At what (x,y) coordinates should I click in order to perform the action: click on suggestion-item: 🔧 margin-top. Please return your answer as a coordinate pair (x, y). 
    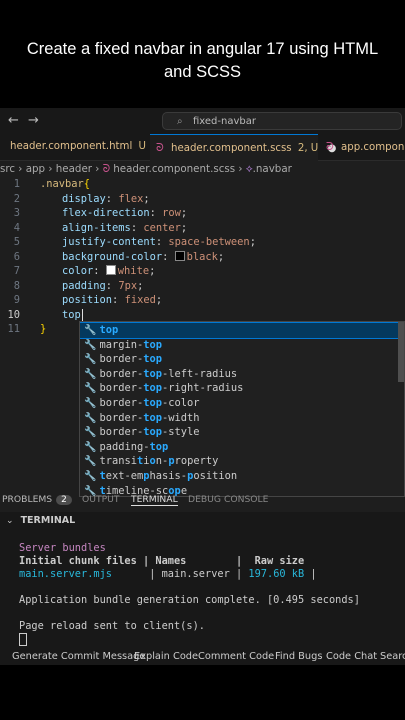
    Looking at the image, I should click on (242, 345).